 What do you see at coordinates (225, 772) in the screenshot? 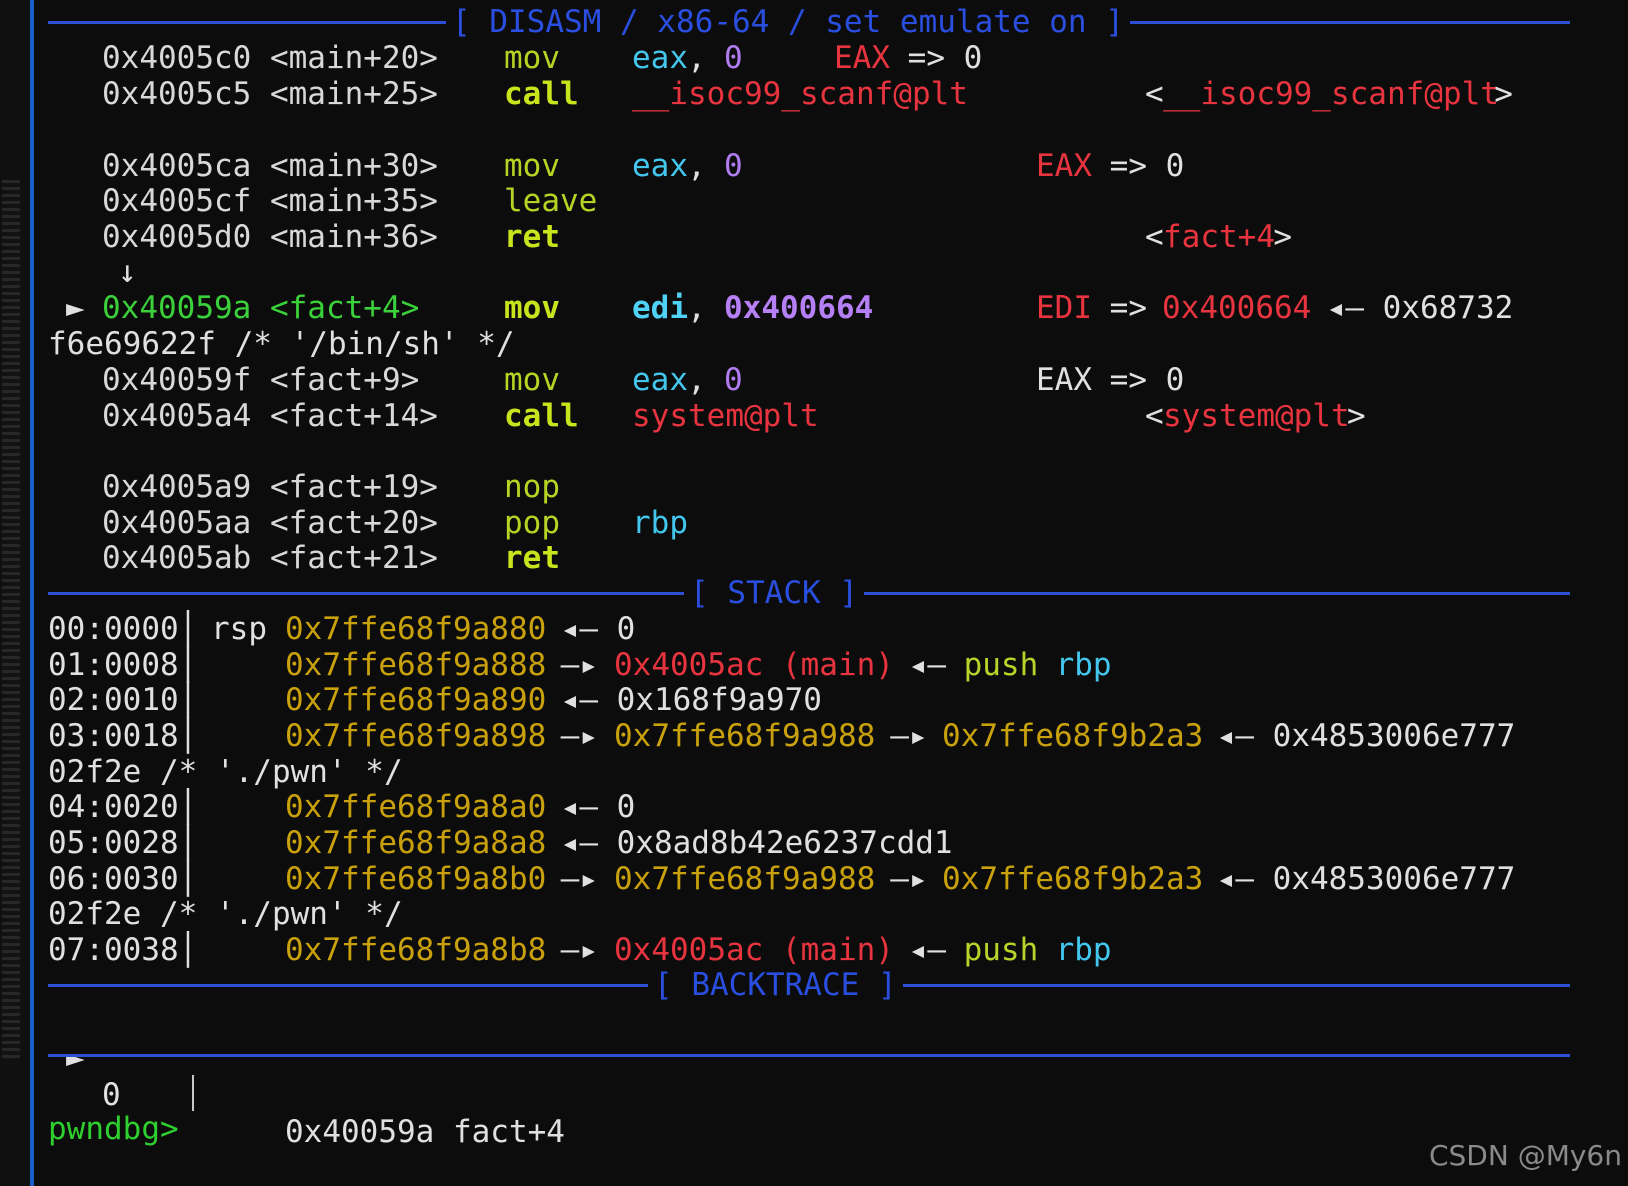
I see `wrapped-comment: 02f2e /* './pwn' */` at bounding box center [225, 772].